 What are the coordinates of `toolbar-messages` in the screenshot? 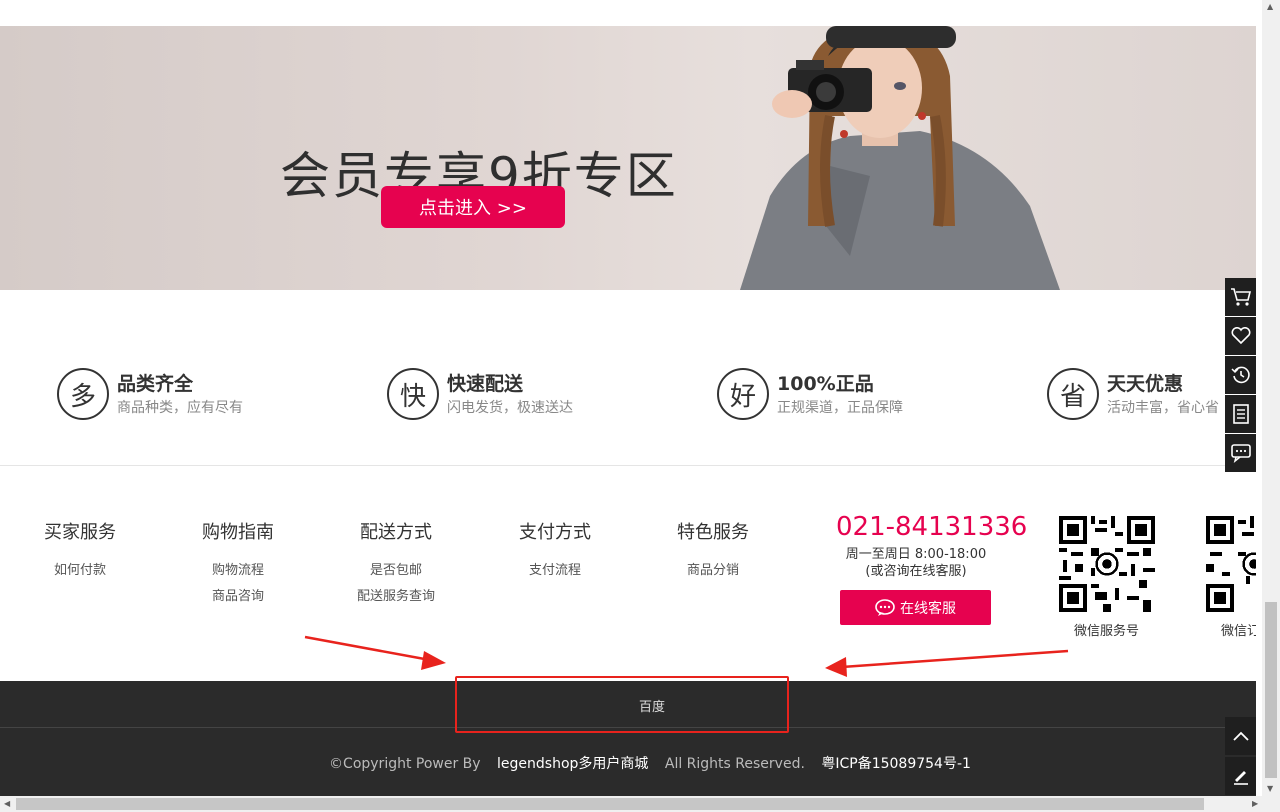 It's located at (1240, 453).